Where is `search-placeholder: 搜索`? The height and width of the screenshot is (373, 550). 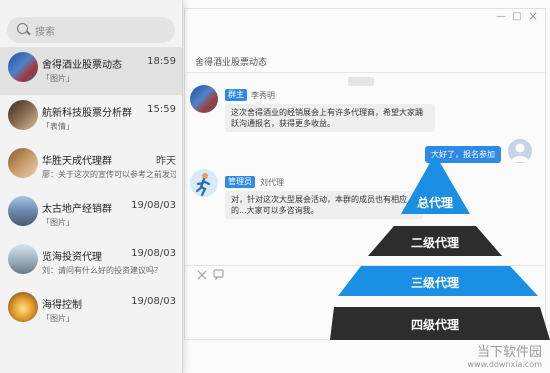
search-placeholder: 搜索 is located at coordinates (45, 32).